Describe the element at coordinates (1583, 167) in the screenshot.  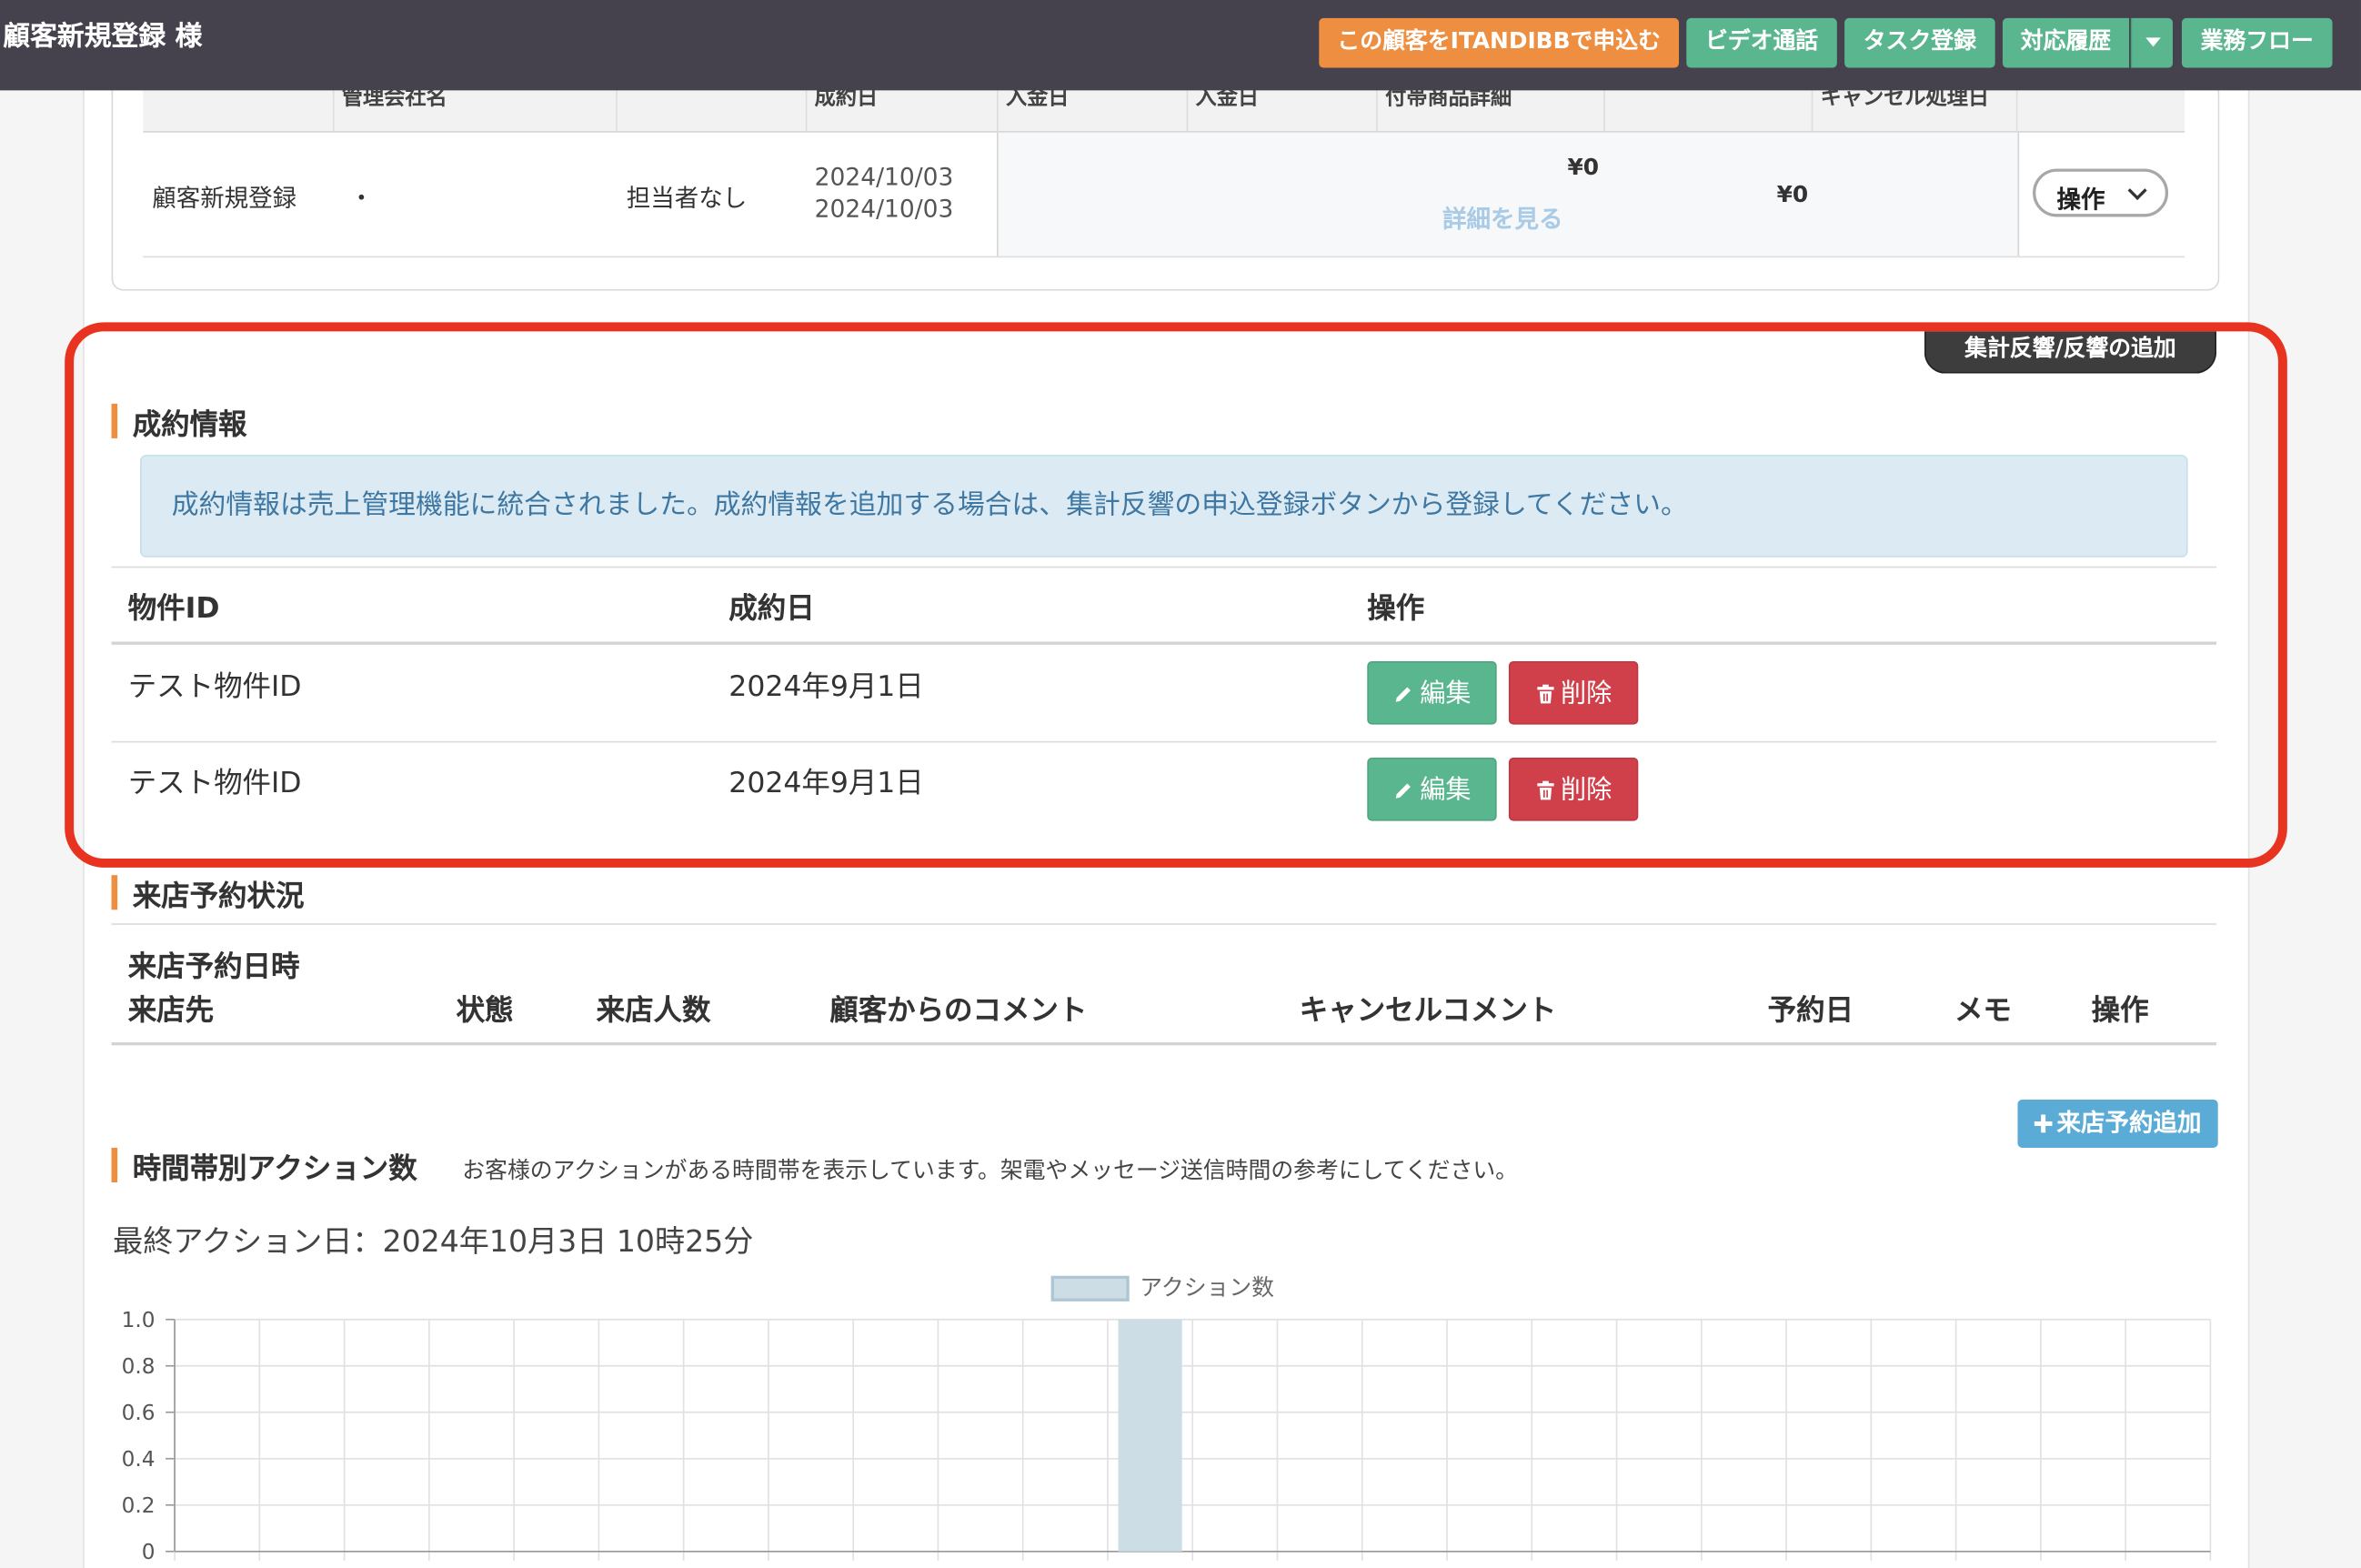
I see `sales-row-amount: ¥0` at that location.